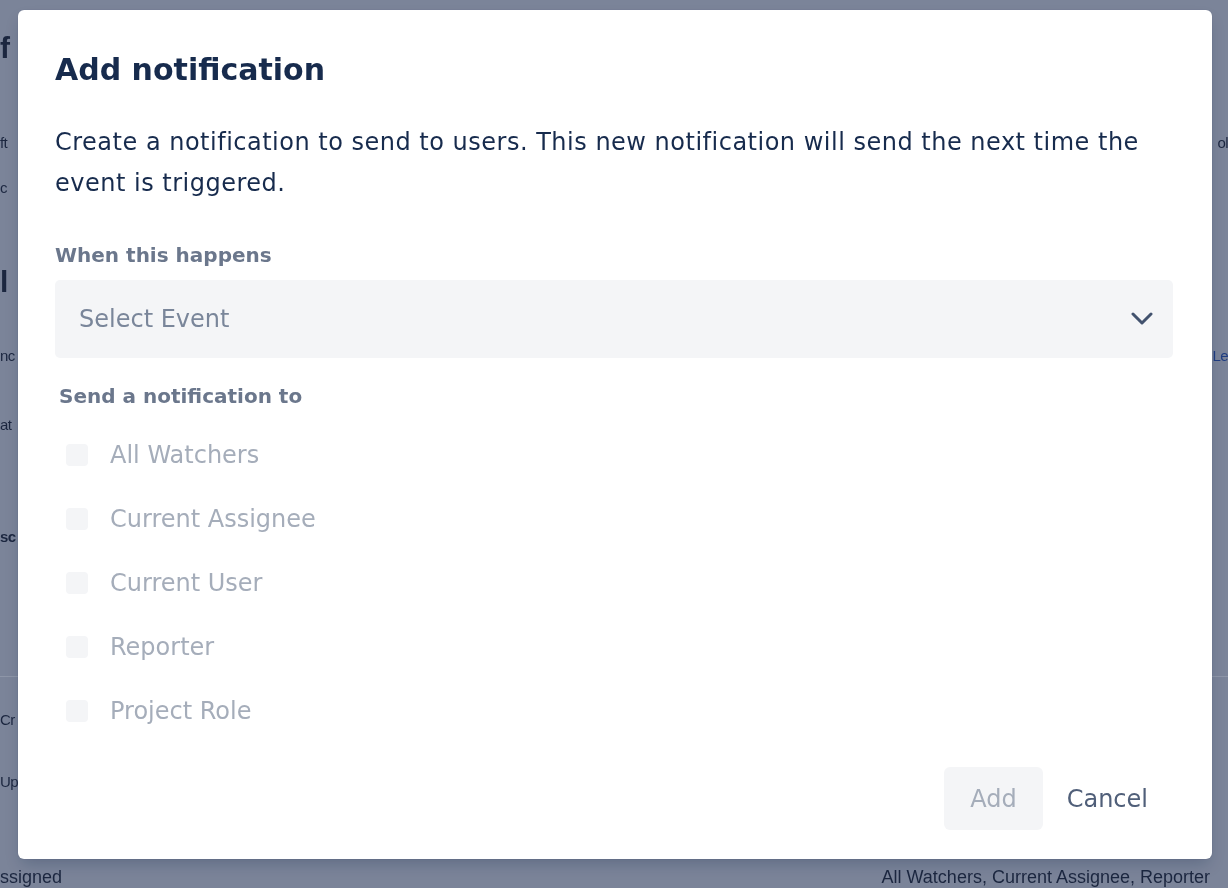 This screenshot has width=1228, height=888. I want to click on checkbox-label: Reporter, so click(162, 647).